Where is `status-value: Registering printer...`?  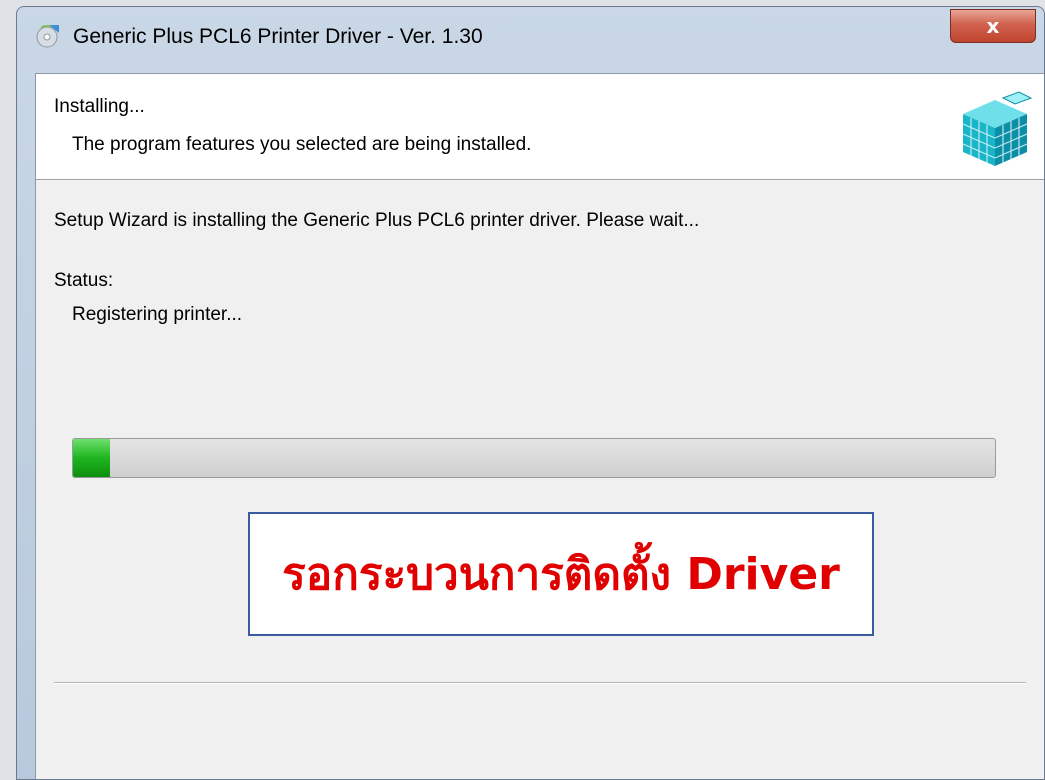 status-value: Registering printer... is located at coordinates (157, 314).